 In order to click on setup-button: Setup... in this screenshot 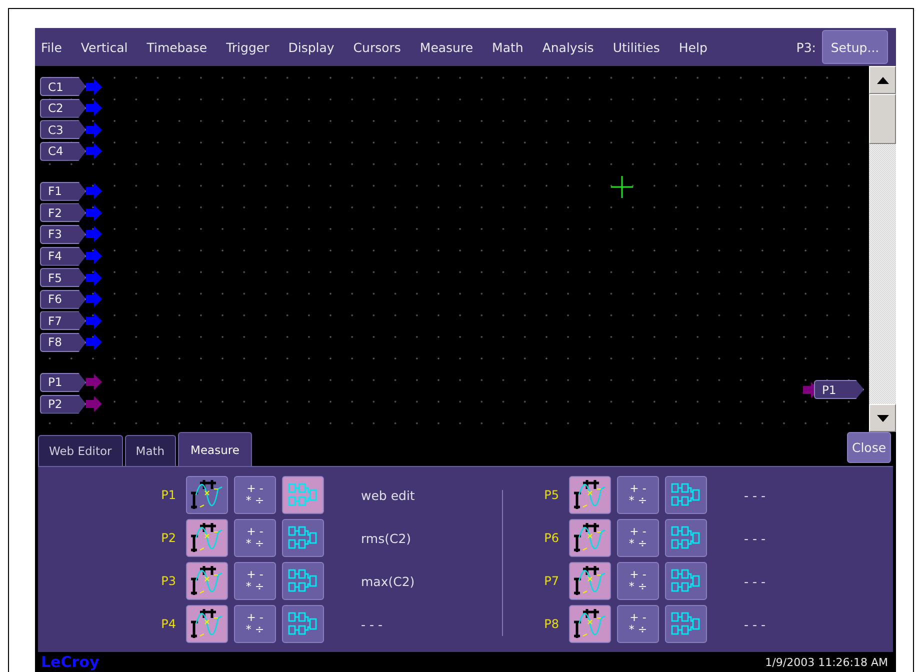, I will do `click(855, 47)`.